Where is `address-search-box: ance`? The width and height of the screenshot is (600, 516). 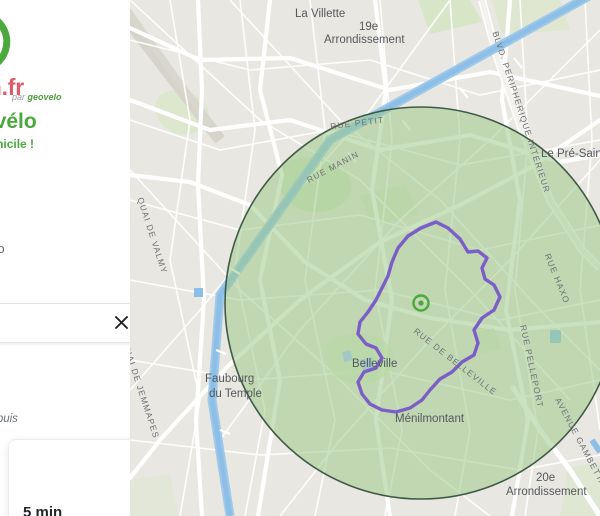 address-search-box: ance is located at coordinates (65, 322).